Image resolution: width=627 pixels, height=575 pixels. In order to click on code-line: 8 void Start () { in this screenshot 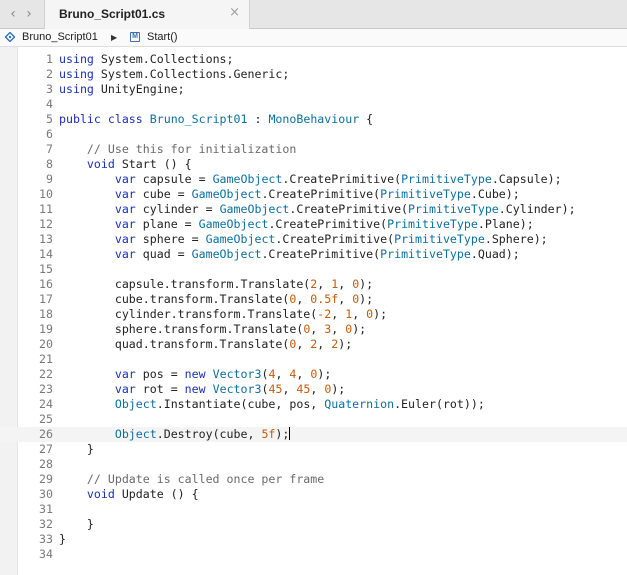, I will do `click(313, 164)`.